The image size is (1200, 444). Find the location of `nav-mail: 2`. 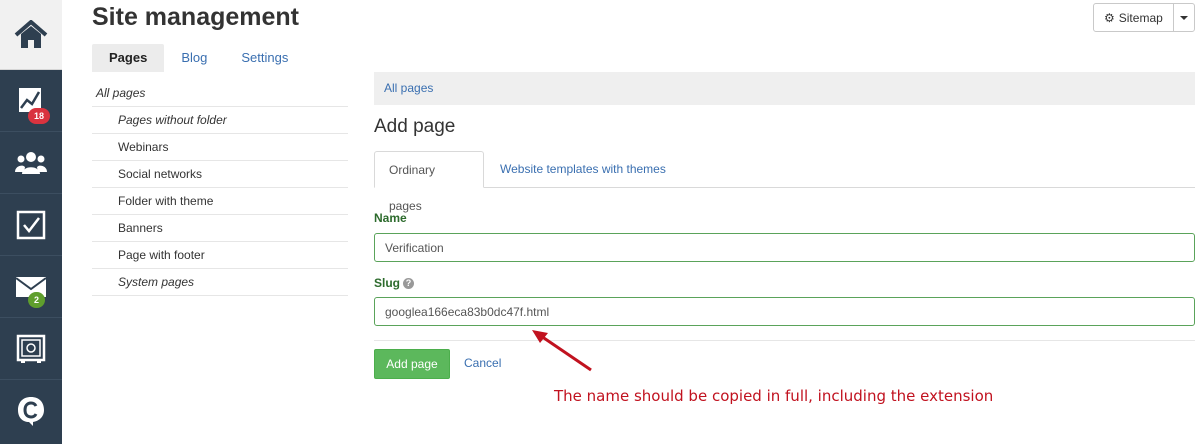

nav-mail: 2 is located at coordinates (31, 287).